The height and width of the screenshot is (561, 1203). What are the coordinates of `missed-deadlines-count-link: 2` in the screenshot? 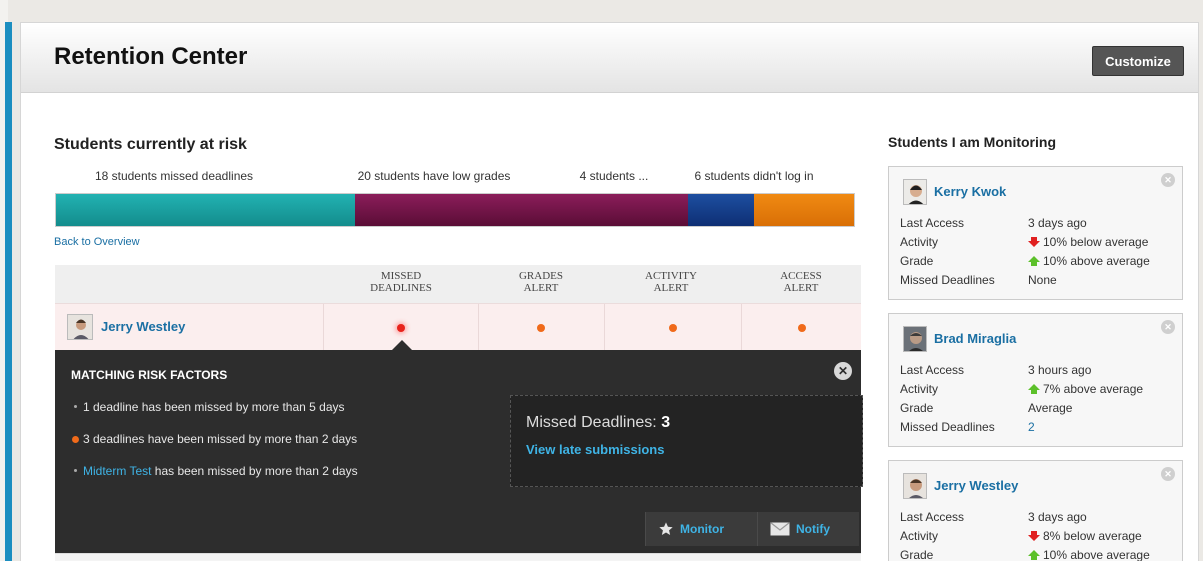 It's located at (1031, 427).